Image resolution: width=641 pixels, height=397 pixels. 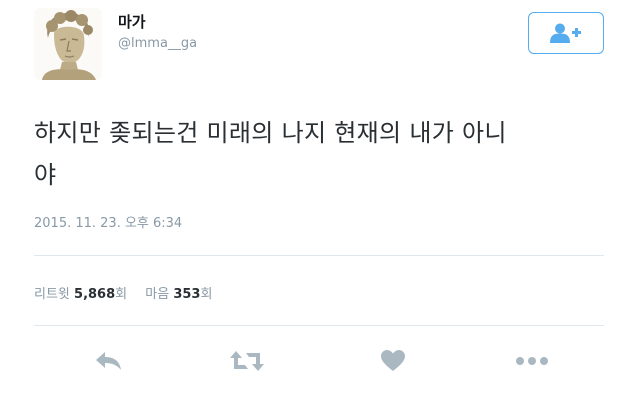 What do you see at coordinates (132, 21) in the screenshot?
I see `display-name: 마가` at bounding box center [132, 21].